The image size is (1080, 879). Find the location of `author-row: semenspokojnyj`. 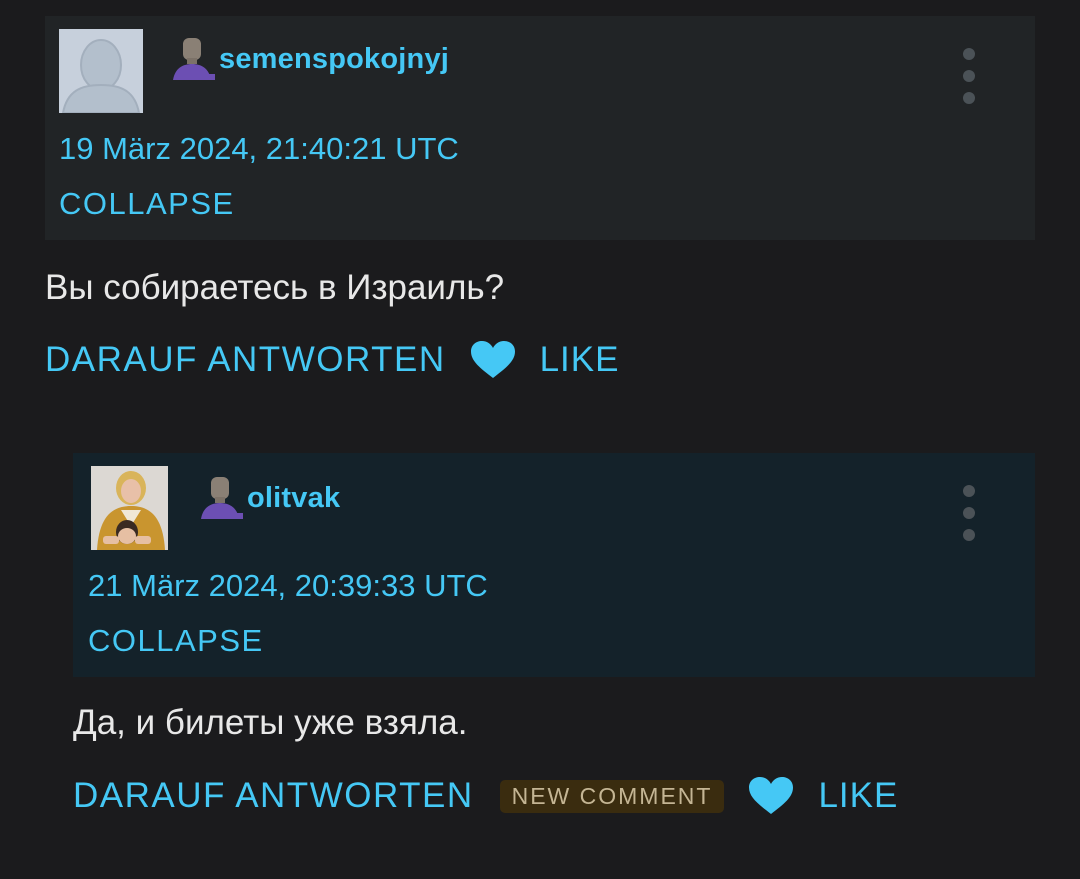

author-row: semenspokojnyj is located at coordinates (309, 59).